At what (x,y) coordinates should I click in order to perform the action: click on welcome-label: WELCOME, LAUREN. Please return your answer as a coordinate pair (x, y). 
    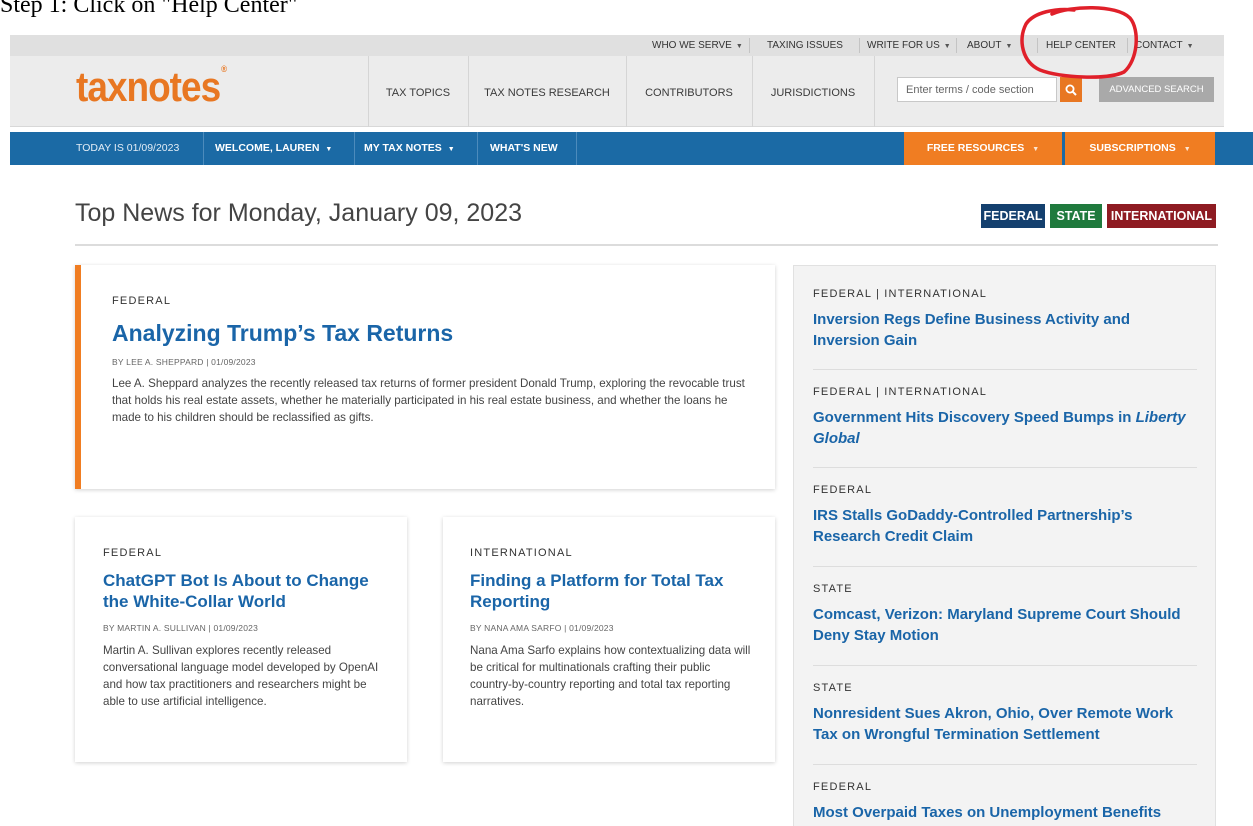
    Looking at the image, I should click on (267, 148).